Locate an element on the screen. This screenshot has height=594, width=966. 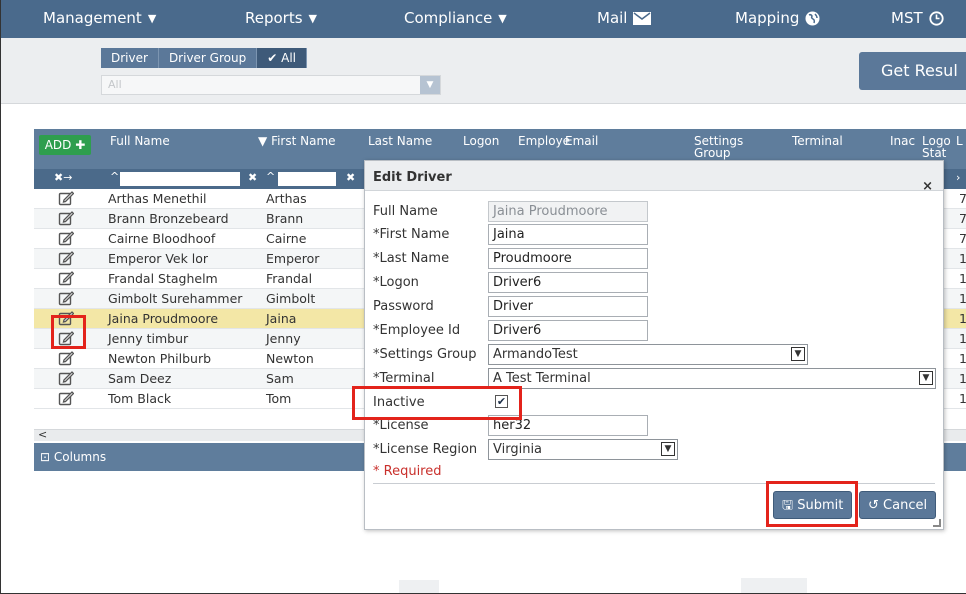
license-region-label: *License Region is located at coordinates (425, 449).